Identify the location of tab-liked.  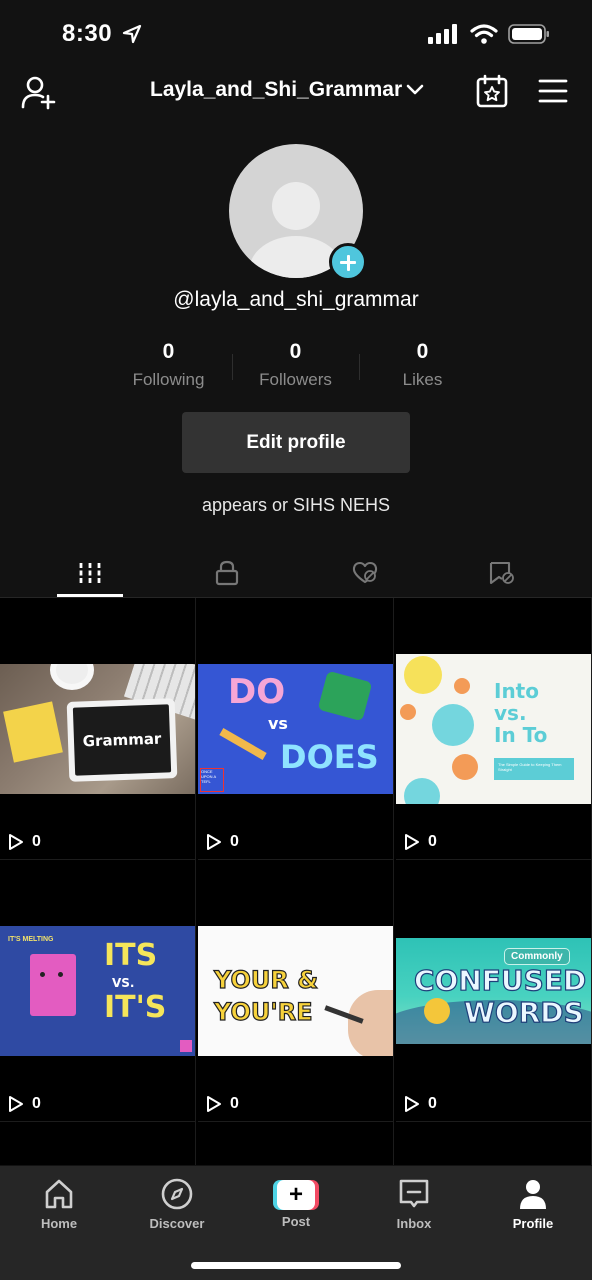
(365, 573).